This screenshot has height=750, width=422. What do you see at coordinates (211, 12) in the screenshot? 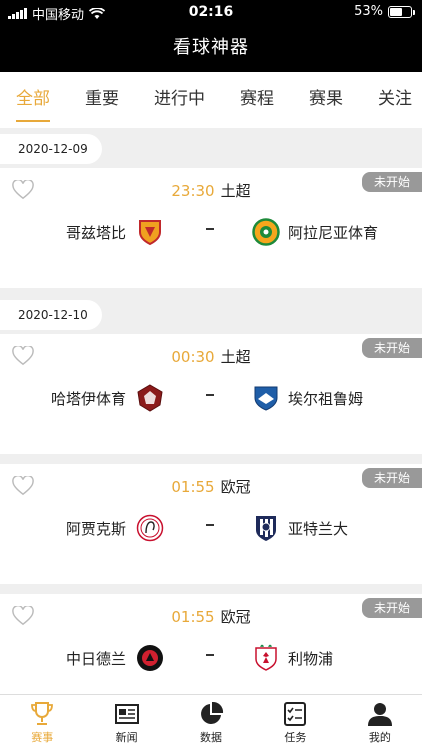
I see `status-bar: 中国移动 02:16 53%` at bounding box center [211, 12].